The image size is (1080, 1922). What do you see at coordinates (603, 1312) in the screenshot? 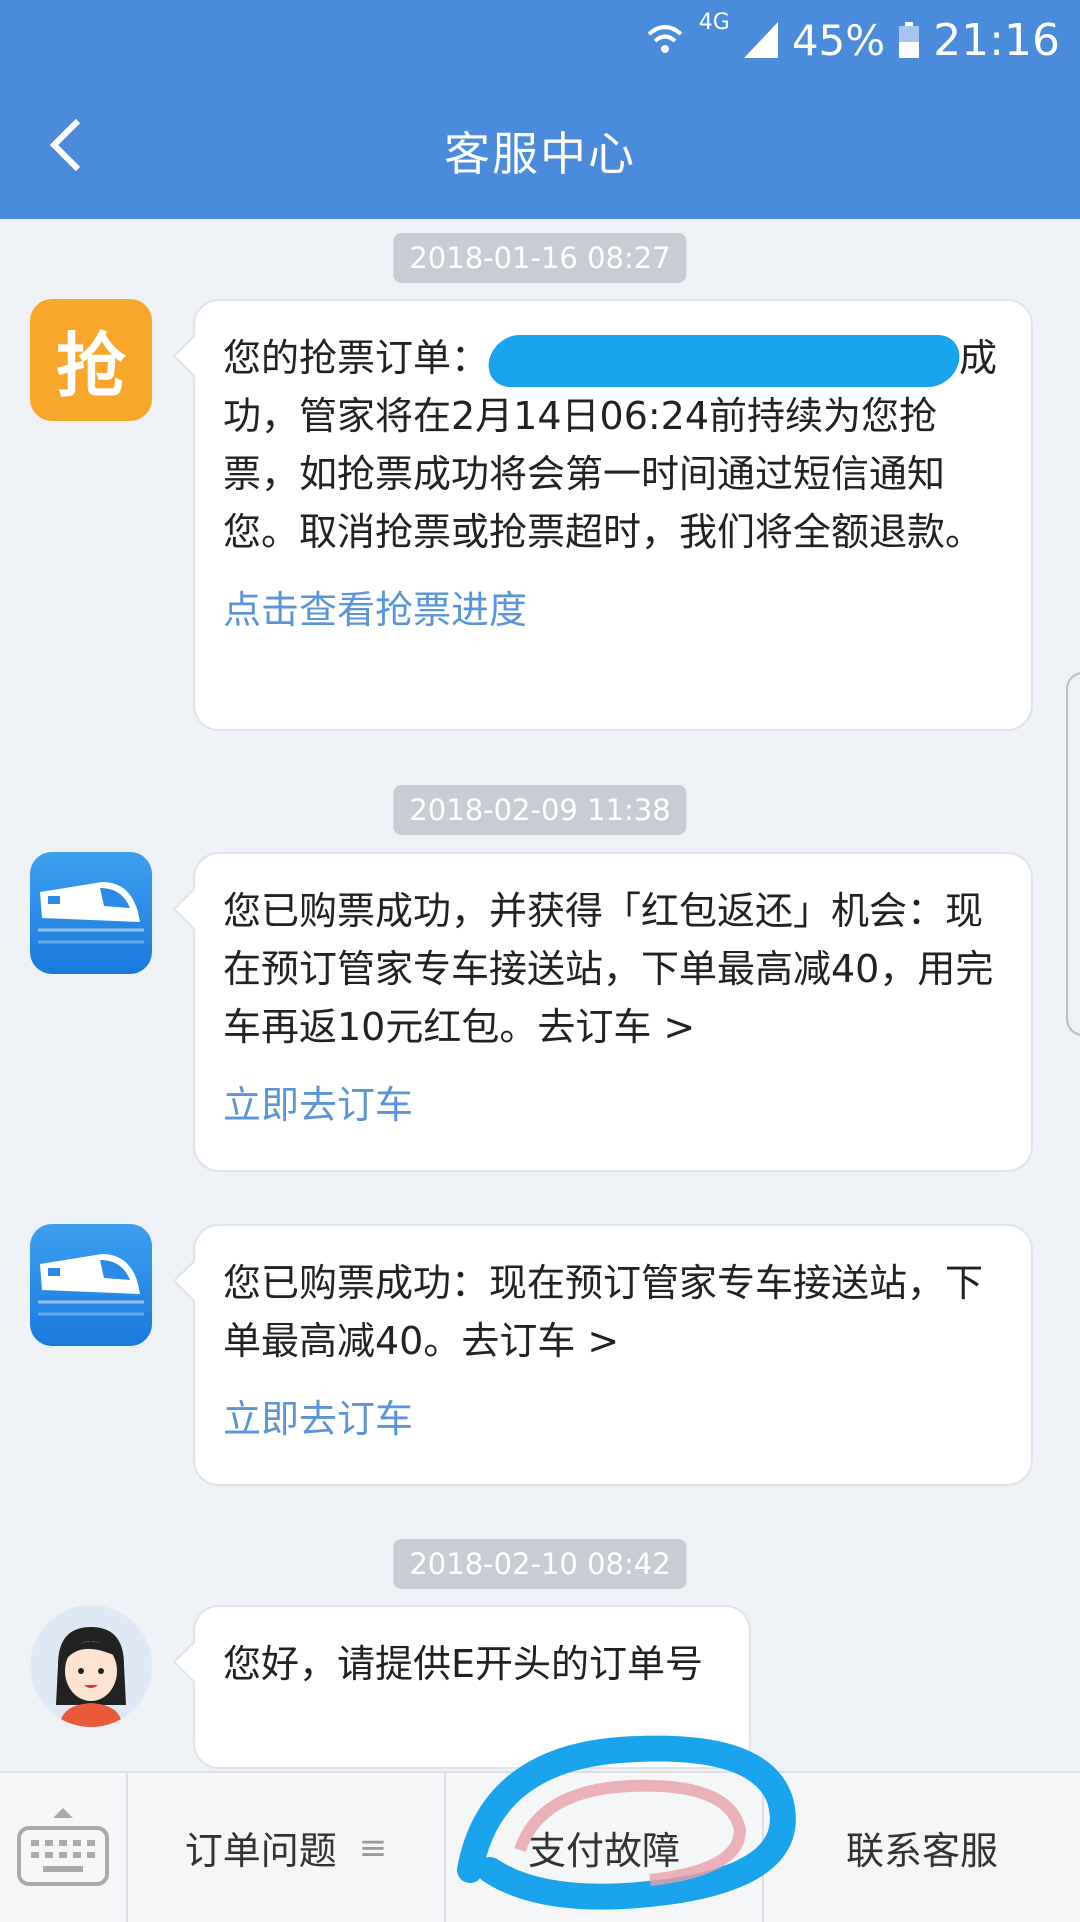
I see `message-text: 您已购票成功：现在预订管家专车接送站，下单最高减40。去订车 >` at bounding box center [603, 1312].